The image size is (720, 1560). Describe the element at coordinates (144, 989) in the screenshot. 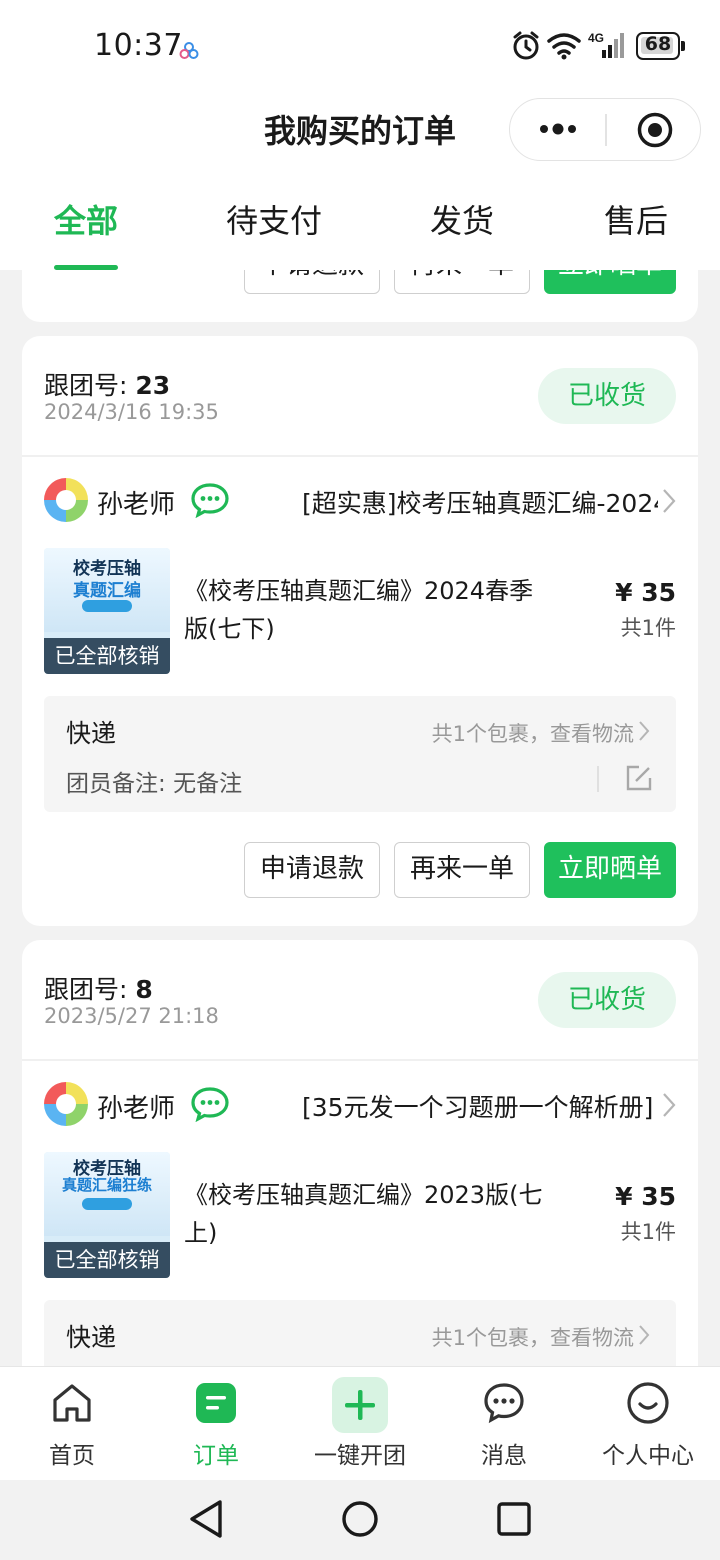

I see `order-number-value: 8` at that location.